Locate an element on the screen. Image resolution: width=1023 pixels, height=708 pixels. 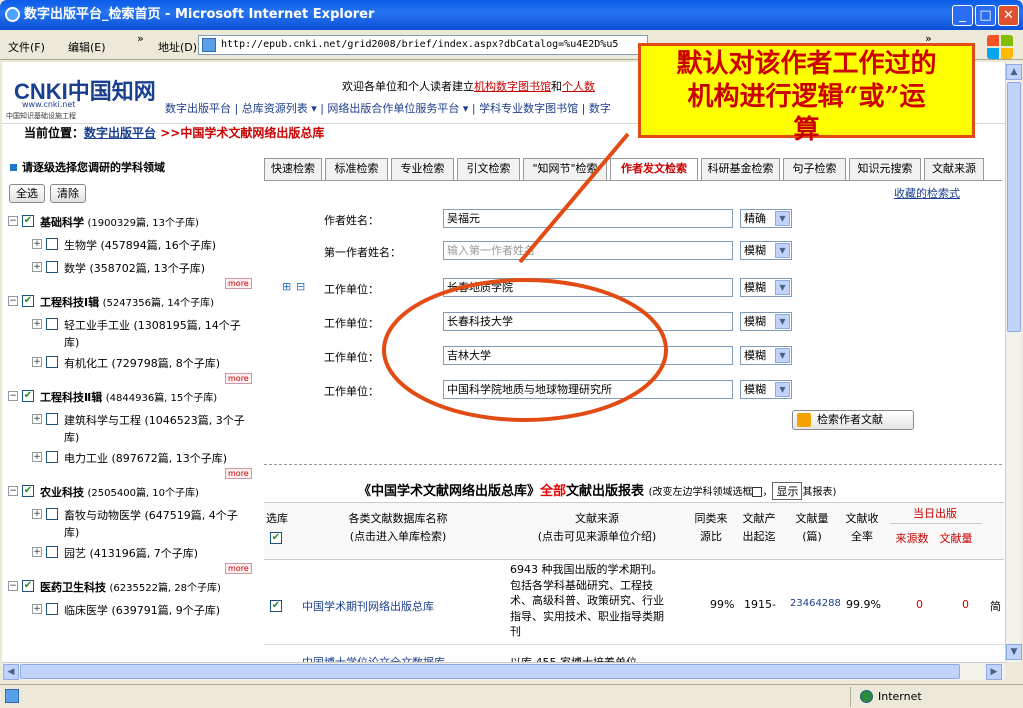
category-medicine: 医药卫生科技 (6235522篇, 28个子库) is located at coordinates (130, 587).